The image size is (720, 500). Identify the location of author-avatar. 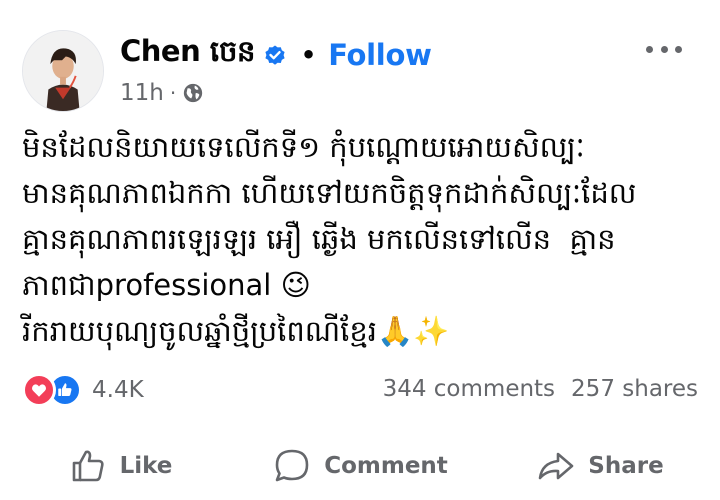
(63, 71).